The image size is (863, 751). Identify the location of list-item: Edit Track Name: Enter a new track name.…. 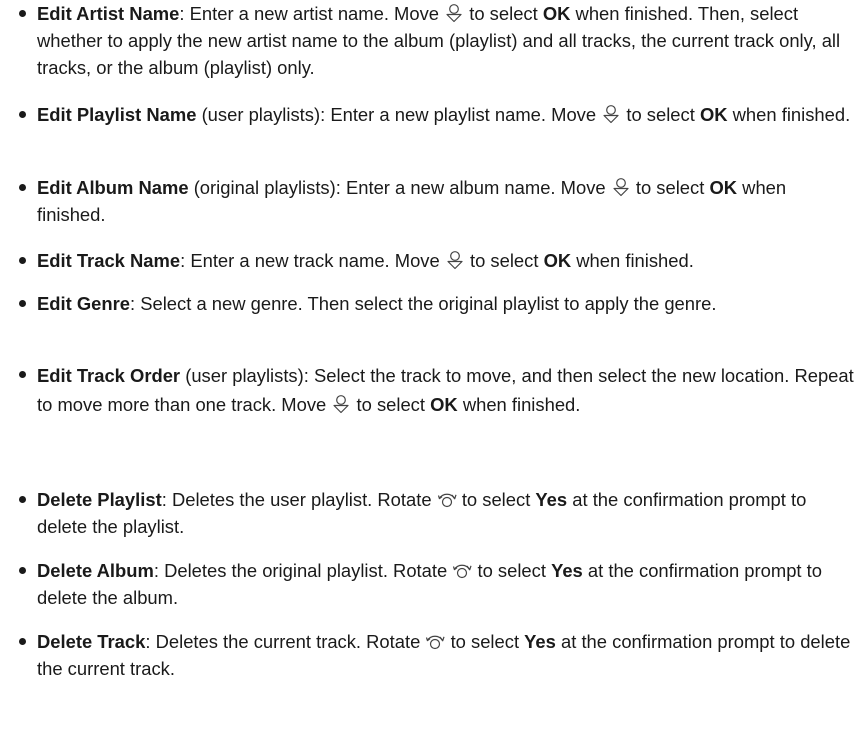
(438, 260).